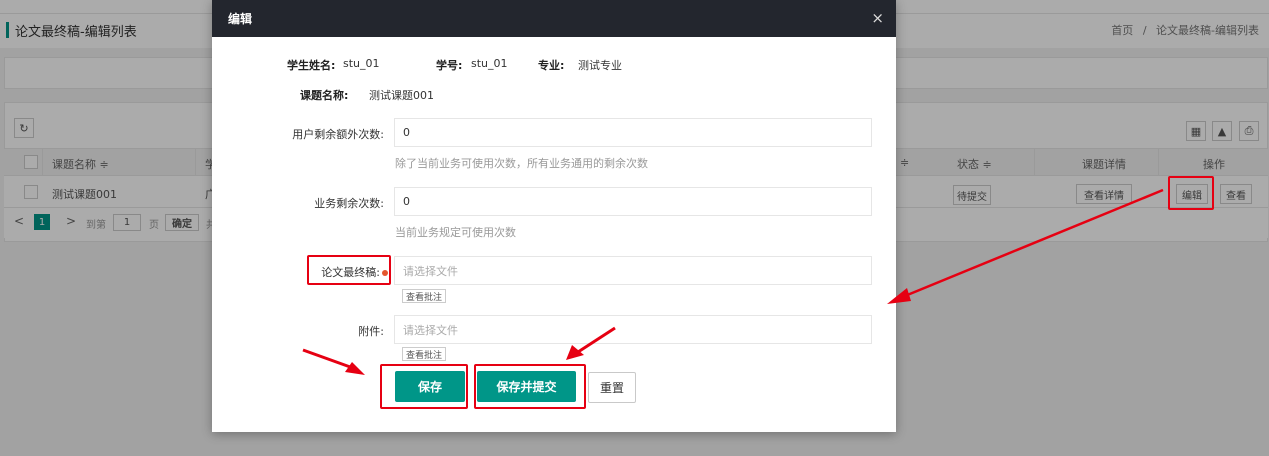 Image resolution: width=1269 pixels, height=456 pixels. Describe the element at coordinates (333, 361) in the screenshot. I see `arrow-to-save` at that location.